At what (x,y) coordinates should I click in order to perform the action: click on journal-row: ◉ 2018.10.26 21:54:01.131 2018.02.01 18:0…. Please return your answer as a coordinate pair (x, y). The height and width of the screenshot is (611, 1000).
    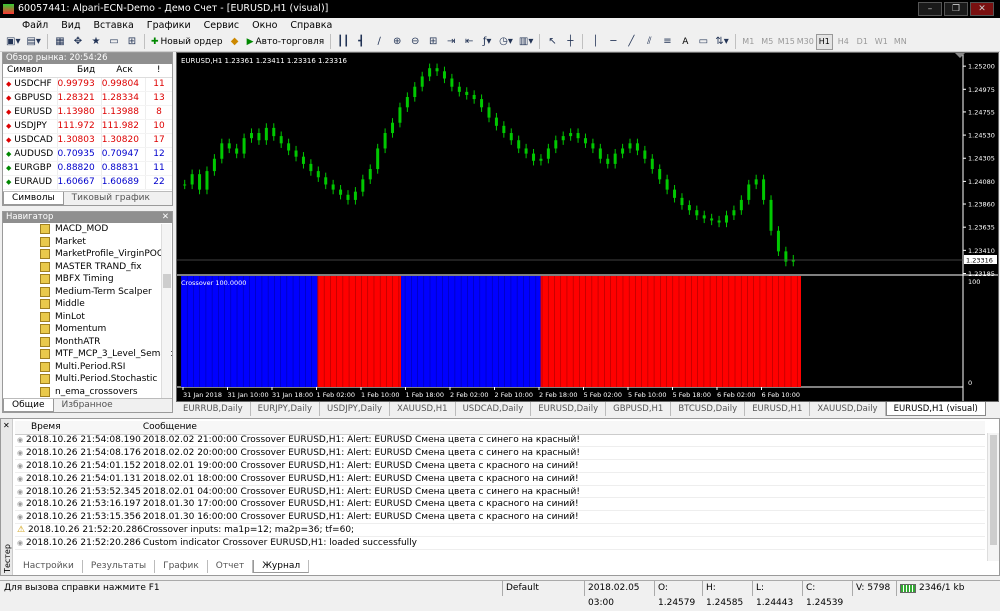
    Looking at the image, I should click on (500, 479).